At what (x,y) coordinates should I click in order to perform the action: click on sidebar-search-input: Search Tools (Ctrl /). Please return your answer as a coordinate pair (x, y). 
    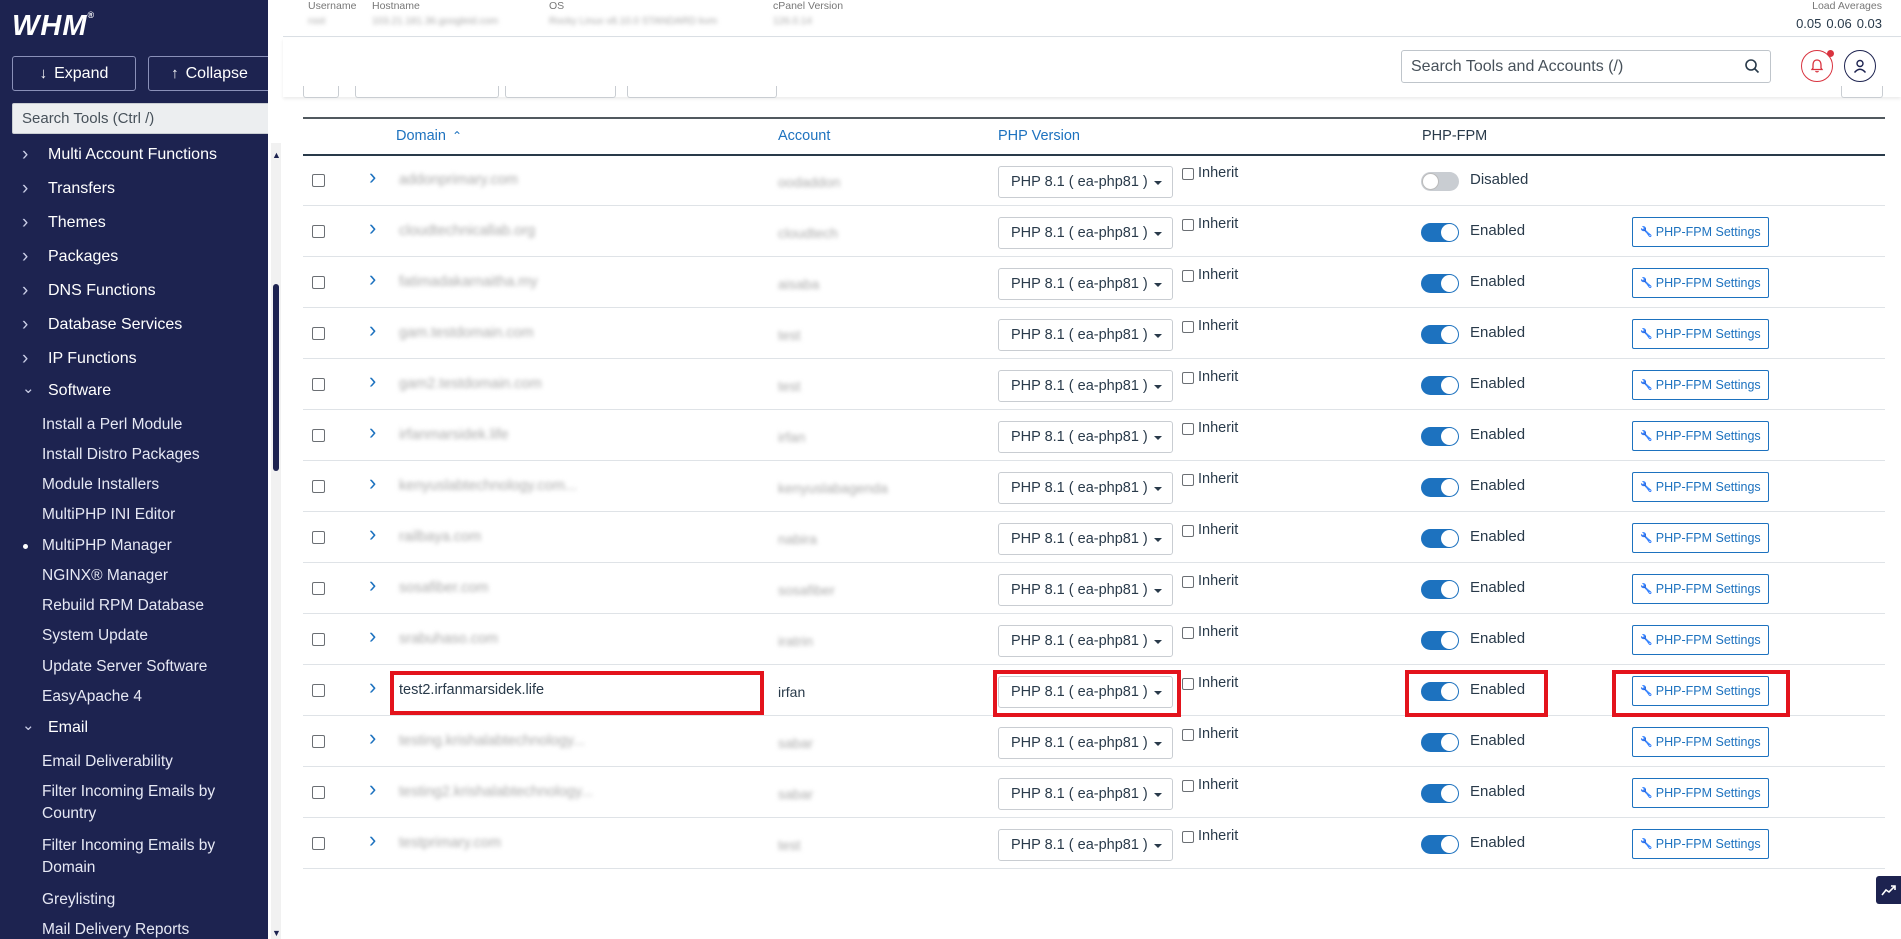
    Looking at the image, I should click on (140, 118).